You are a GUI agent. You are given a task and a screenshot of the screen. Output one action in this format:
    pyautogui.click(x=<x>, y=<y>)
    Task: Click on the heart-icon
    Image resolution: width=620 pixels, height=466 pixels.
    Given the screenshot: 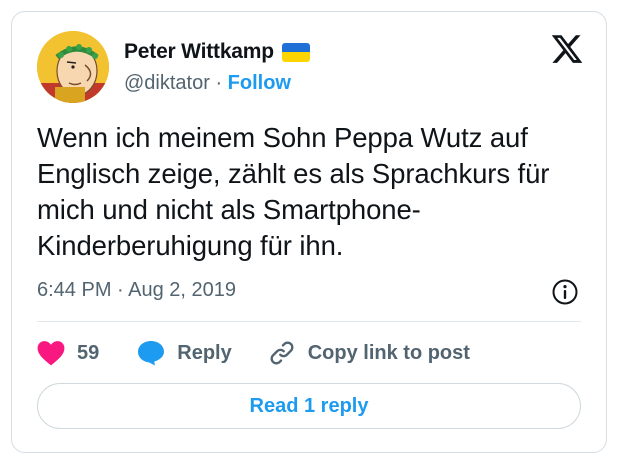 What is the action you would take?
    pyautogui.click(x=51, y=353)
    